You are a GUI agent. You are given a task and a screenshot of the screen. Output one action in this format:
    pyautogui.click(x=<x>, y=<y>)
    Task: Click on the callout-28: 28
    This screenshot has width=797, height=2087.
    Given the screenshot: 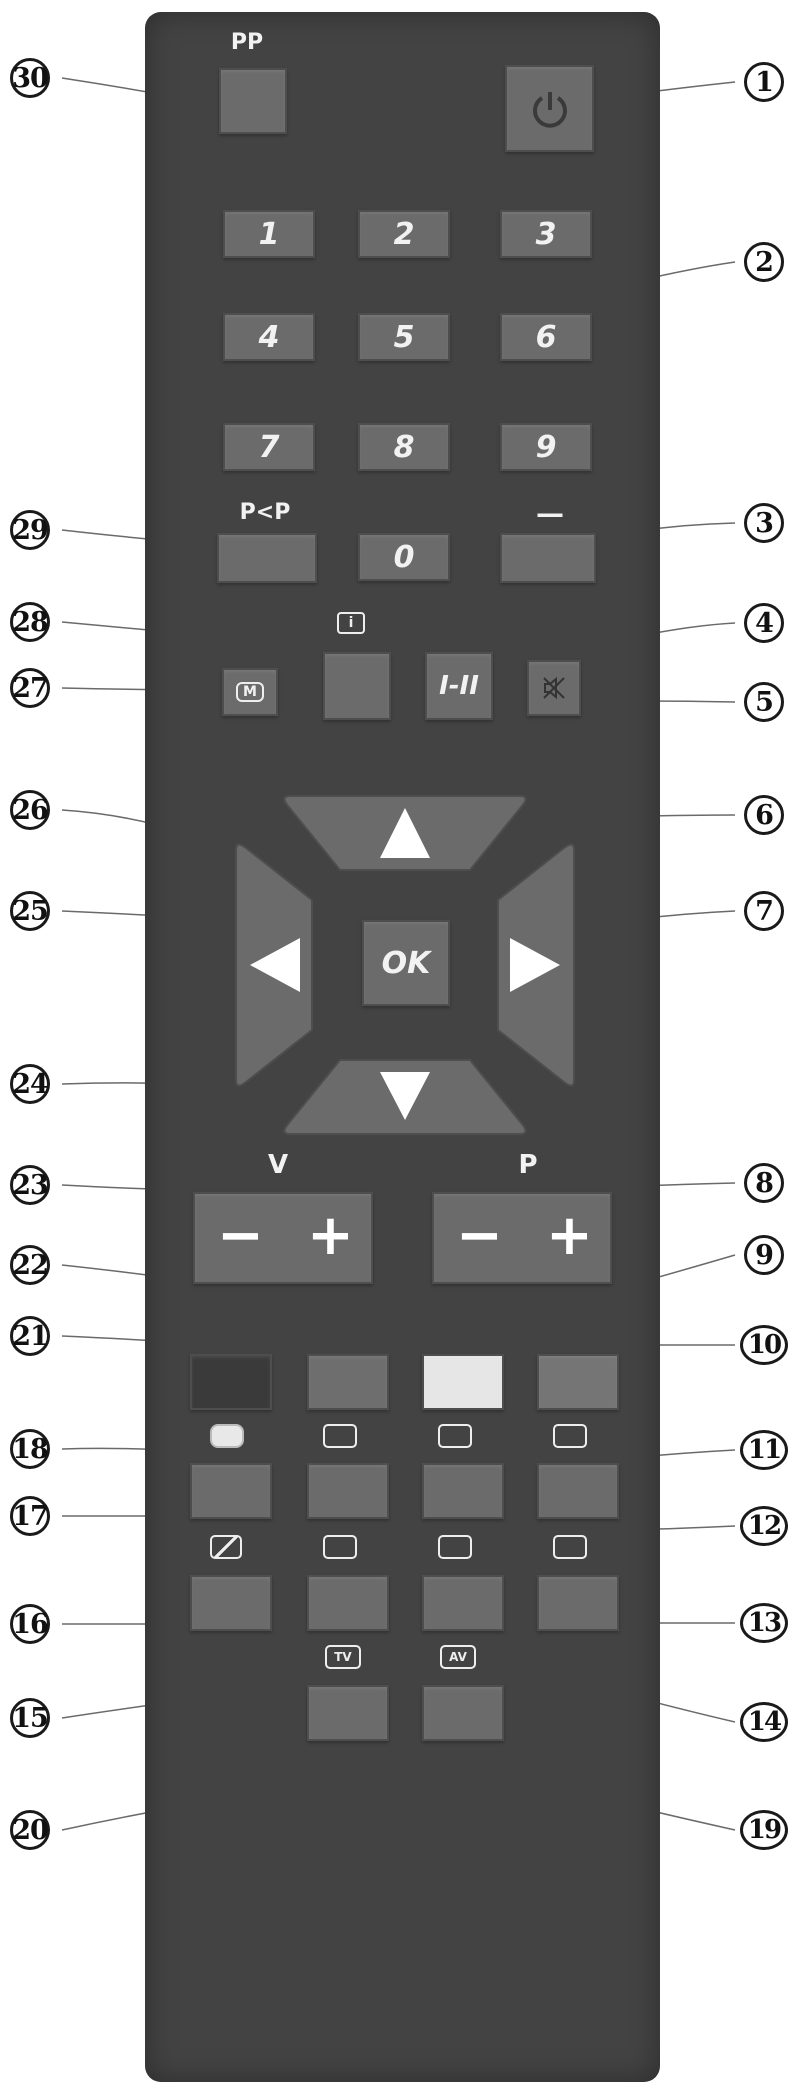 What is the action you would take?
    pyautogui.click(x=30, y=622)
    